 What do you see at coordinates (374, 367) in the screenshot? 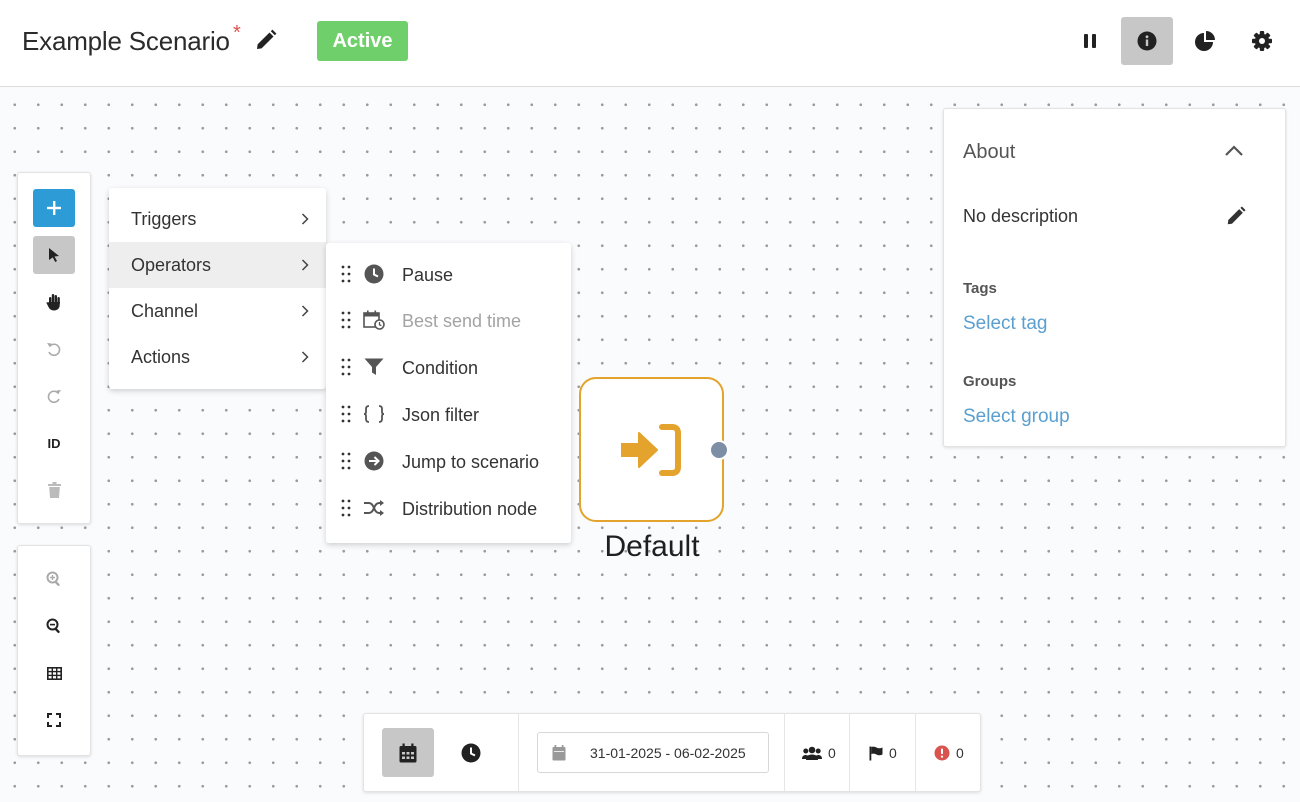
I see `filter-icon` at bounding box center [374, 367].